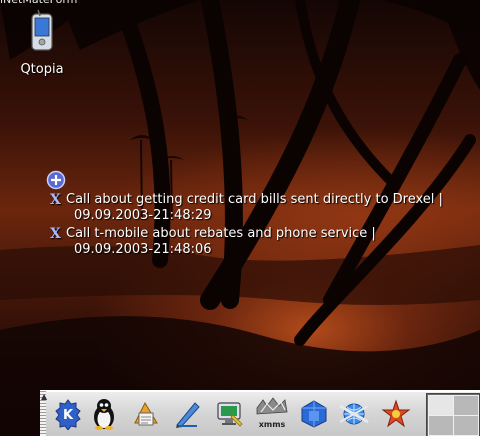 The height and width of the screenshot is (436, 480). I want to click on file-manager-icon, so click(314, 414).